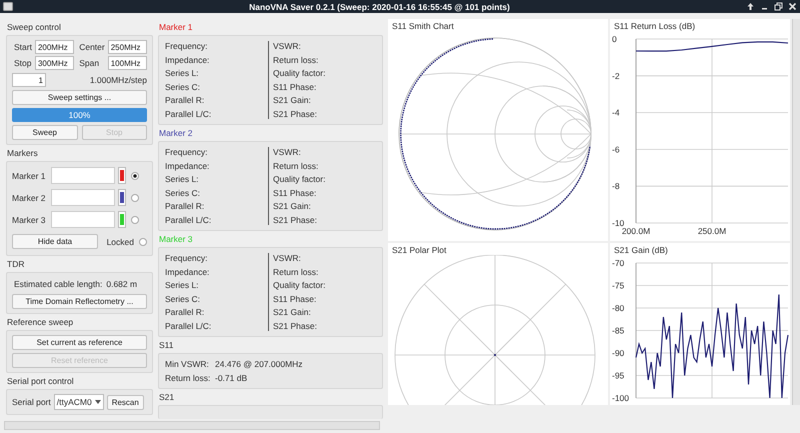 The image size is (800, 433). I want to click on y-tick-label: -95, so click(618, 375).